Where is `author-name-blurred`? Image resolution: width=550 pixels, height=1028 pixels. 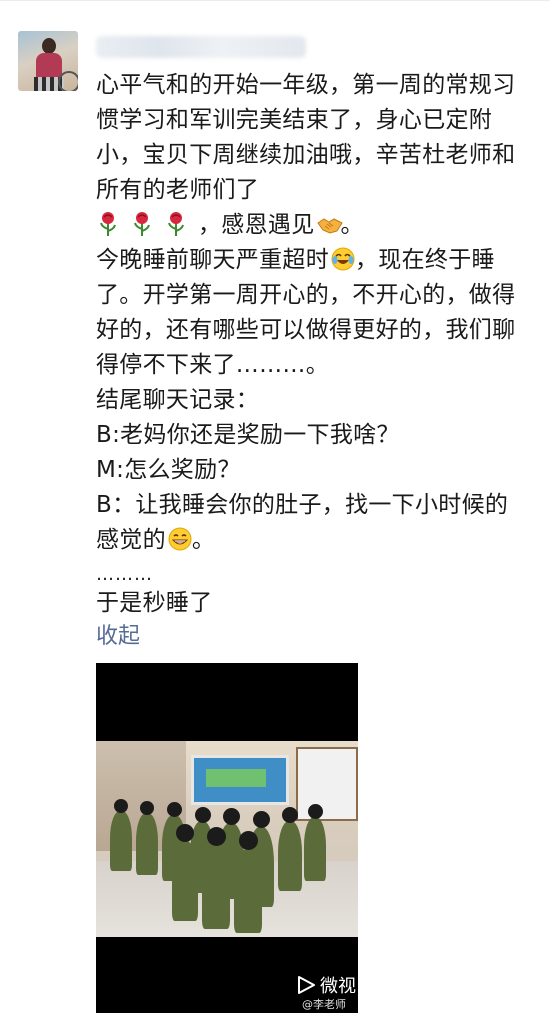 author-name-blurred is located at coordinates (201, 47).